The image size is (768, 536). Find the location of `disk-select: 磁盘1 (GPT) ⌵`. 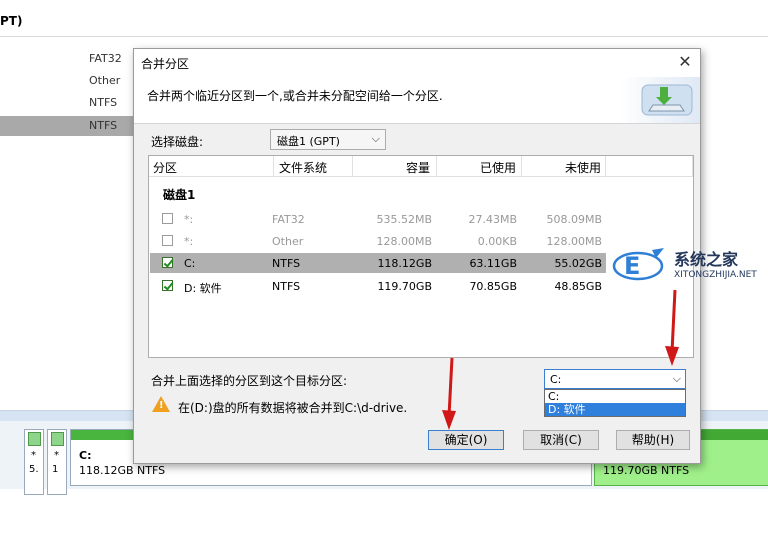

disk-select: 磁盘1 (GPT) ⌵ is located at coordinates (328, 139).